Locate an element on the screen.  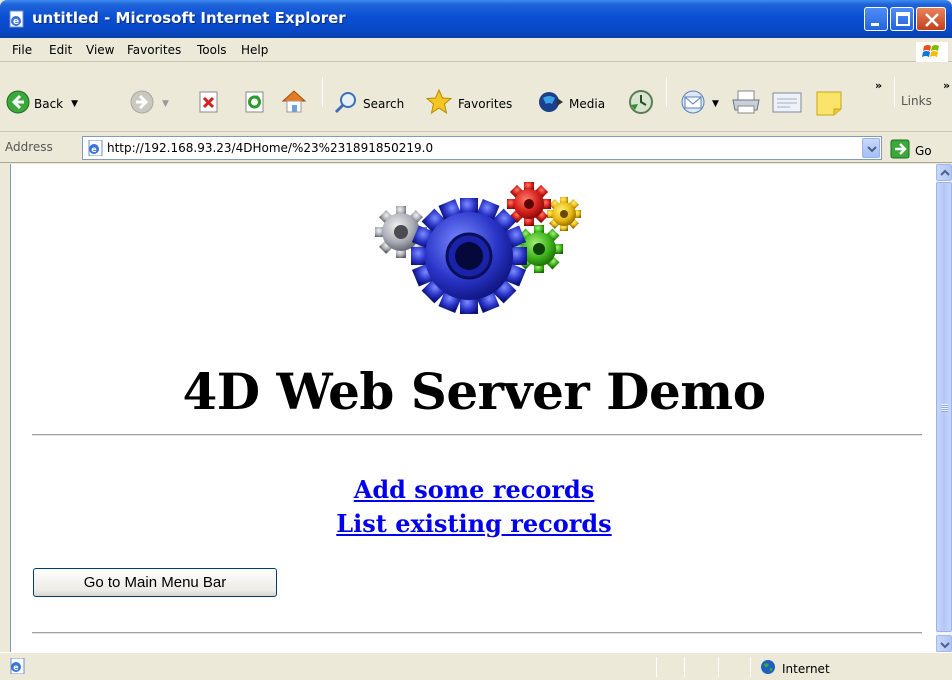
security-zone: Internet is located at coordinates (795, 668).